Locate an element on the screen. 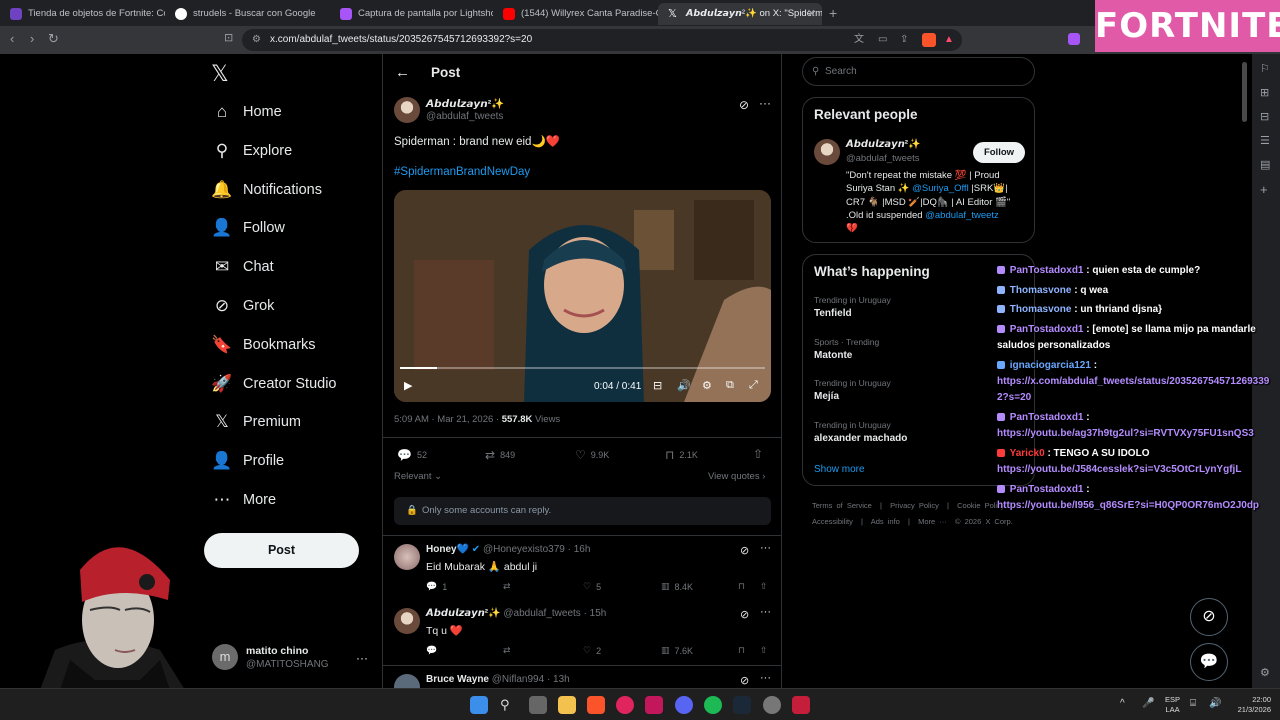 The width and height of the screenshot is (1280, 720). browser-tab: (1544) Willyrex Canta Paradise-Coldp is located at coordinates (575, 14).